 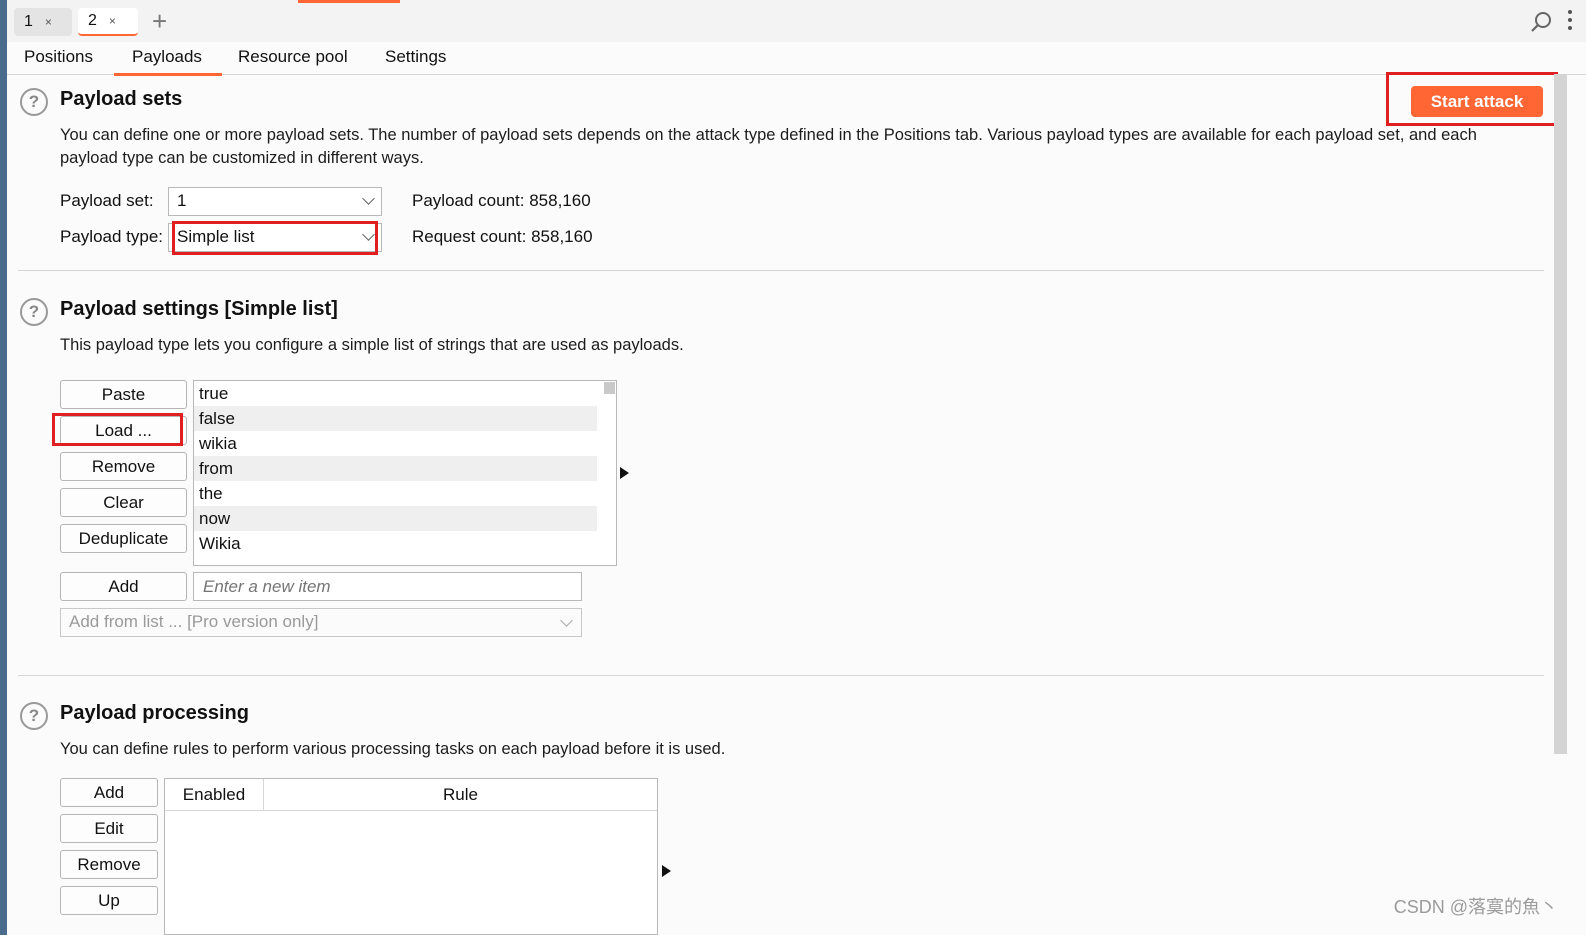 What do you see at coordinates (1475, 907) in the screenshot?
I see `watermark-text: CSDN @落寞的魚丶` at bounding box center [1475, 907].